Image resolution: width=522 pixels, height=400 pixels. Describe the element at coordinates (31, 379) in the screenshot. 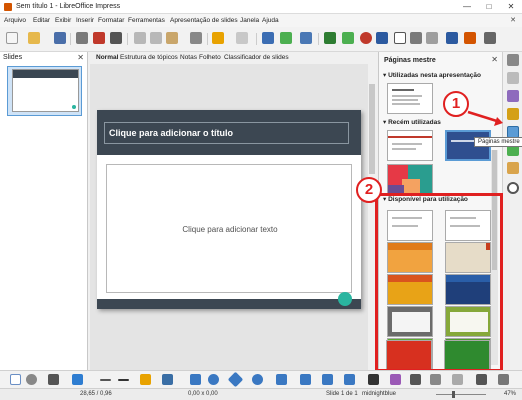

I see `zoom-pan-icon` at that location.